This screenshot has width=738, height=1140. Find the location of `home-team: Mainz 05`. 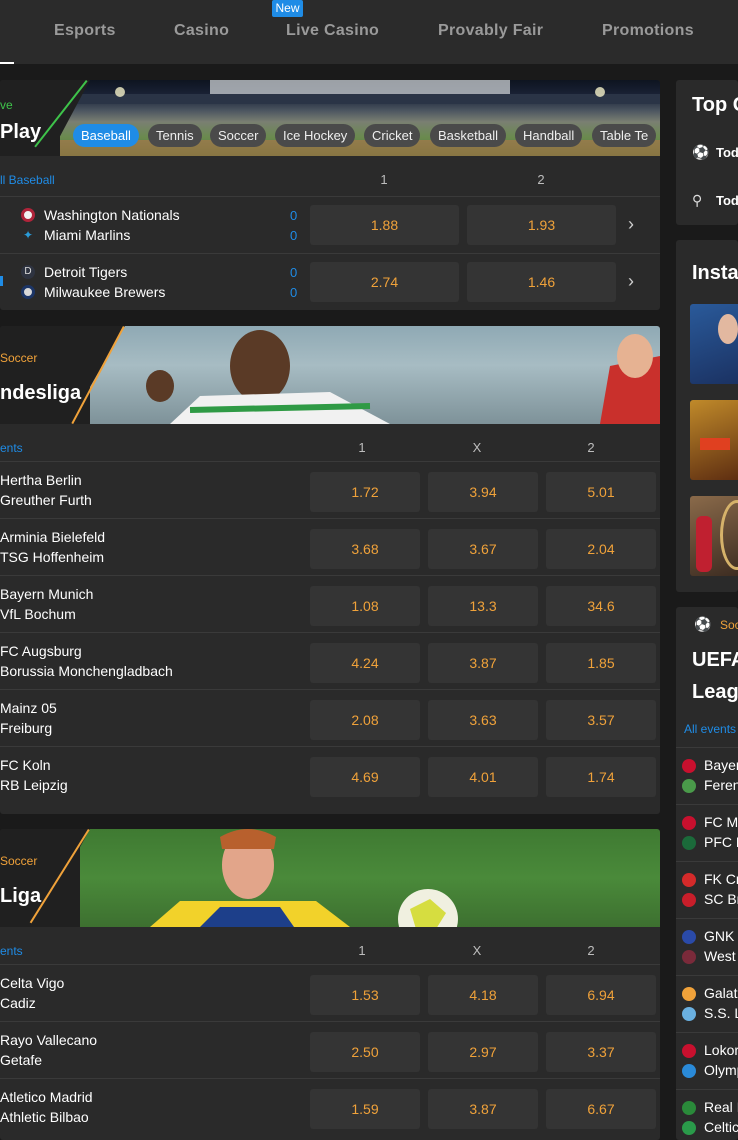

home-team: Mainz 05 is located at coordinates (28, 708).